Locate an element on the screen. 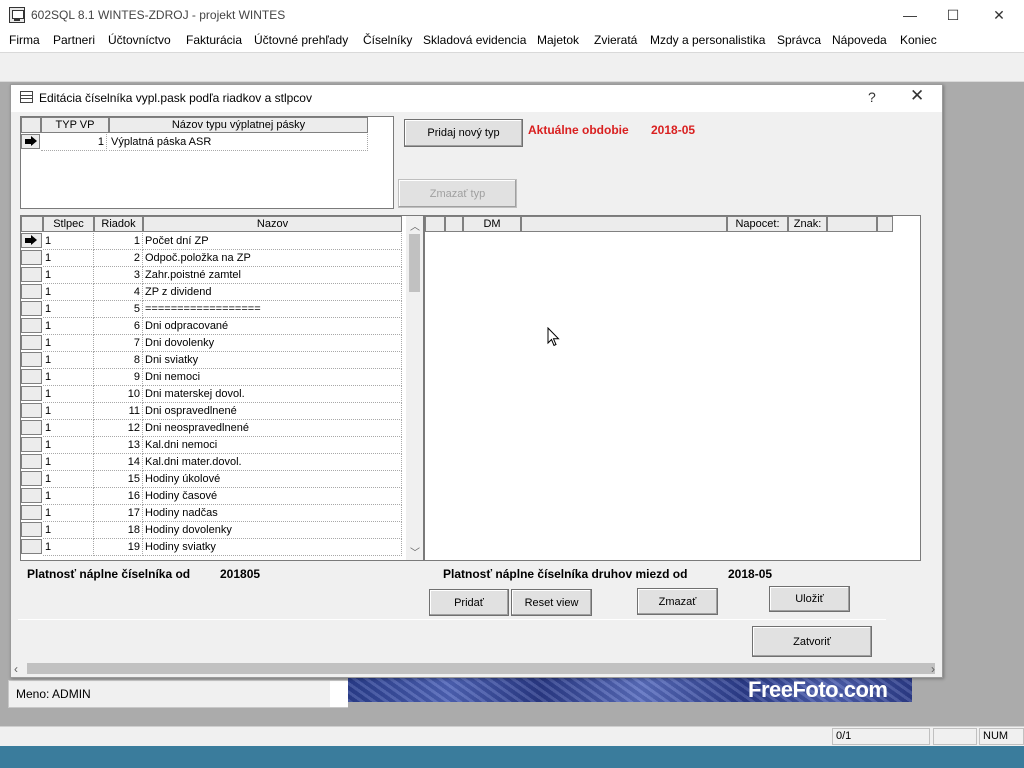 The image size is (1024, 768). rows-cell-nazov: Kal.dni mater.dovol. is located at coordinates (272, 462).